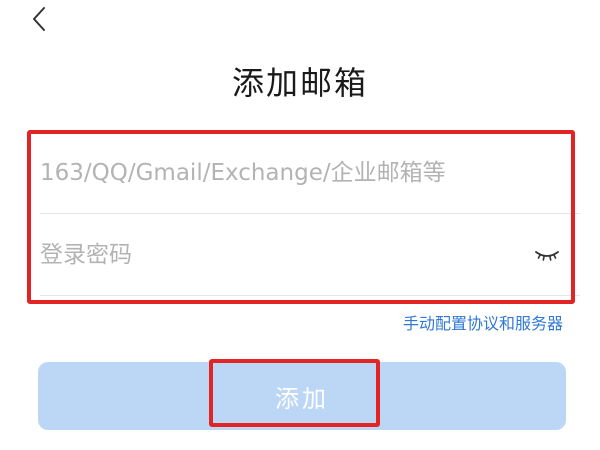 This screenshot has height=450, width=600. I want to click on chevron-left-icon, so click(39, 19).